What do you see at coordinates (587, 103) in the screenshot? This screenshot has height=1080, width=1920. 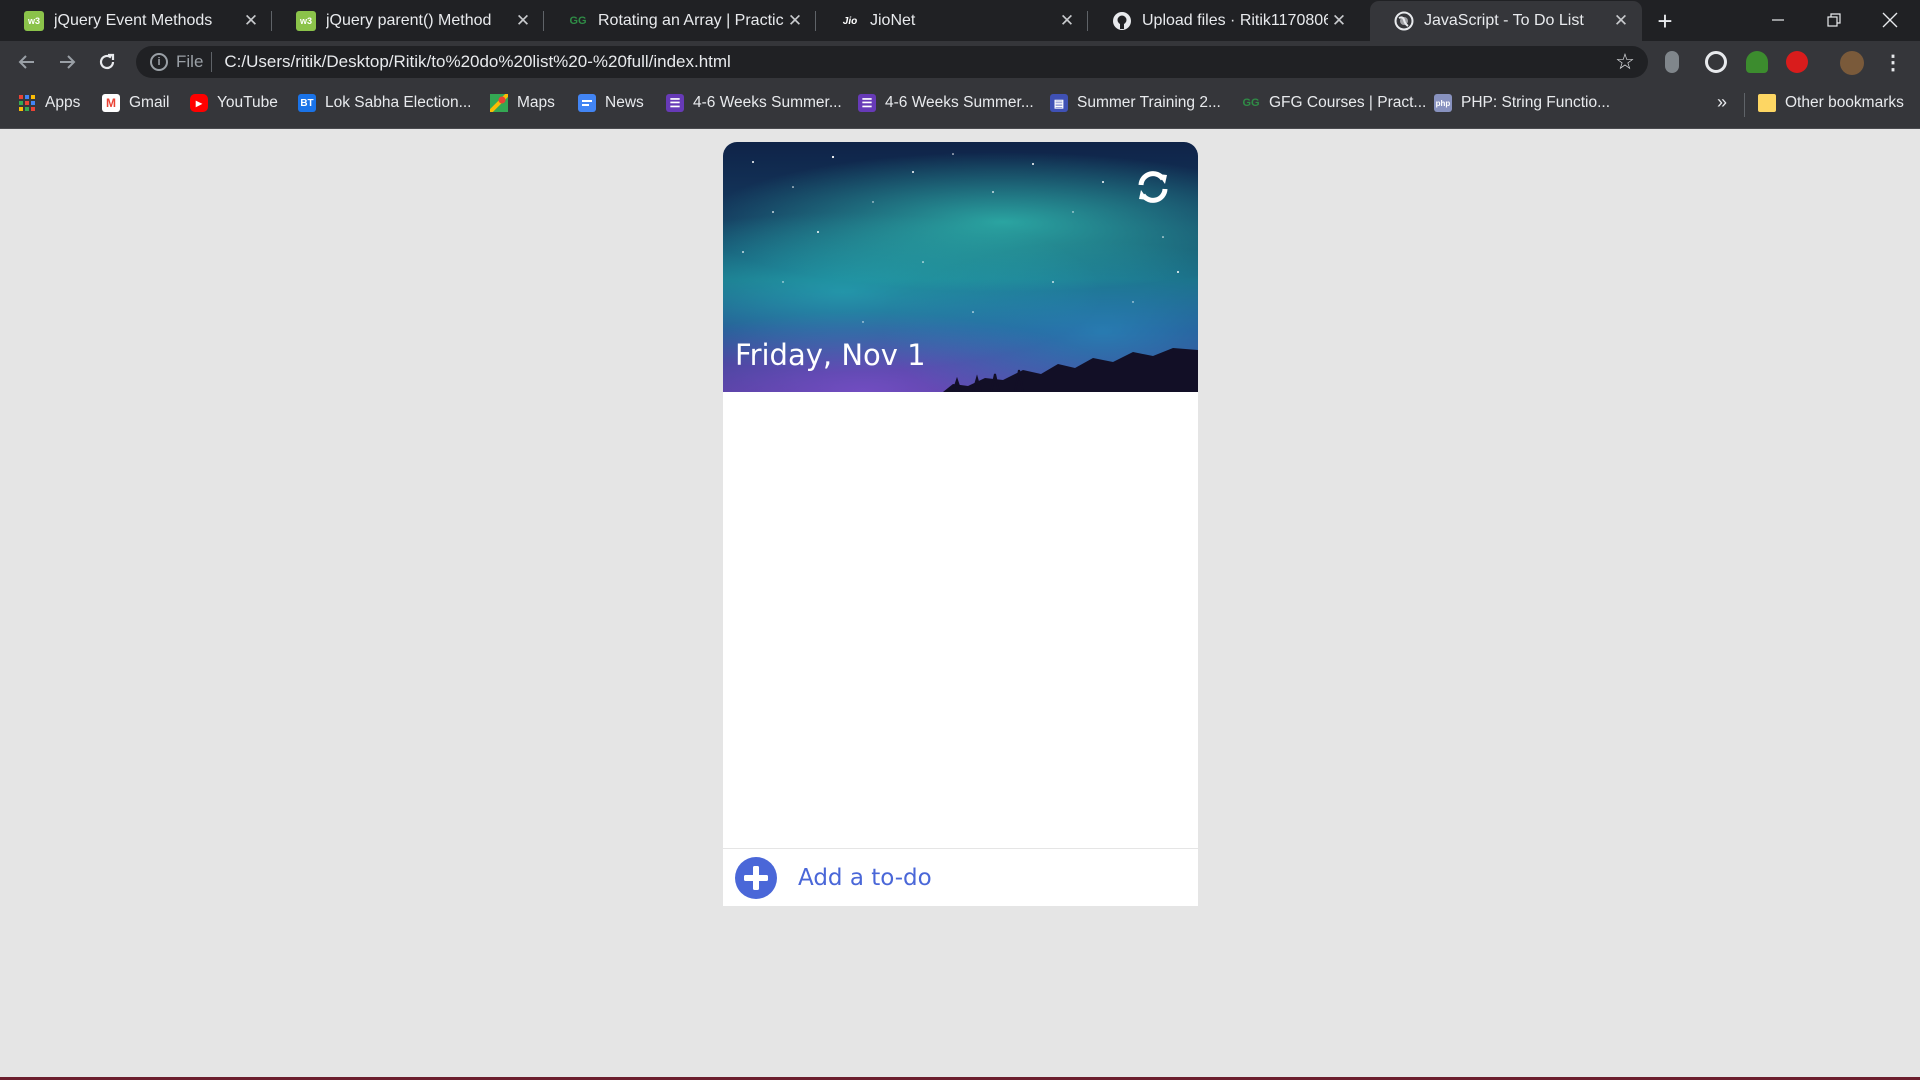 I see `news-icon` at bounding box center [587, 103].